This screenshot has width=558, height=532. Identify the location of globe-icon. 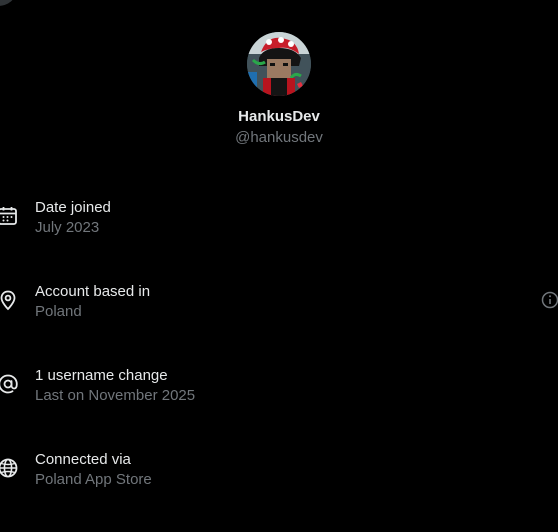
(9, 468).